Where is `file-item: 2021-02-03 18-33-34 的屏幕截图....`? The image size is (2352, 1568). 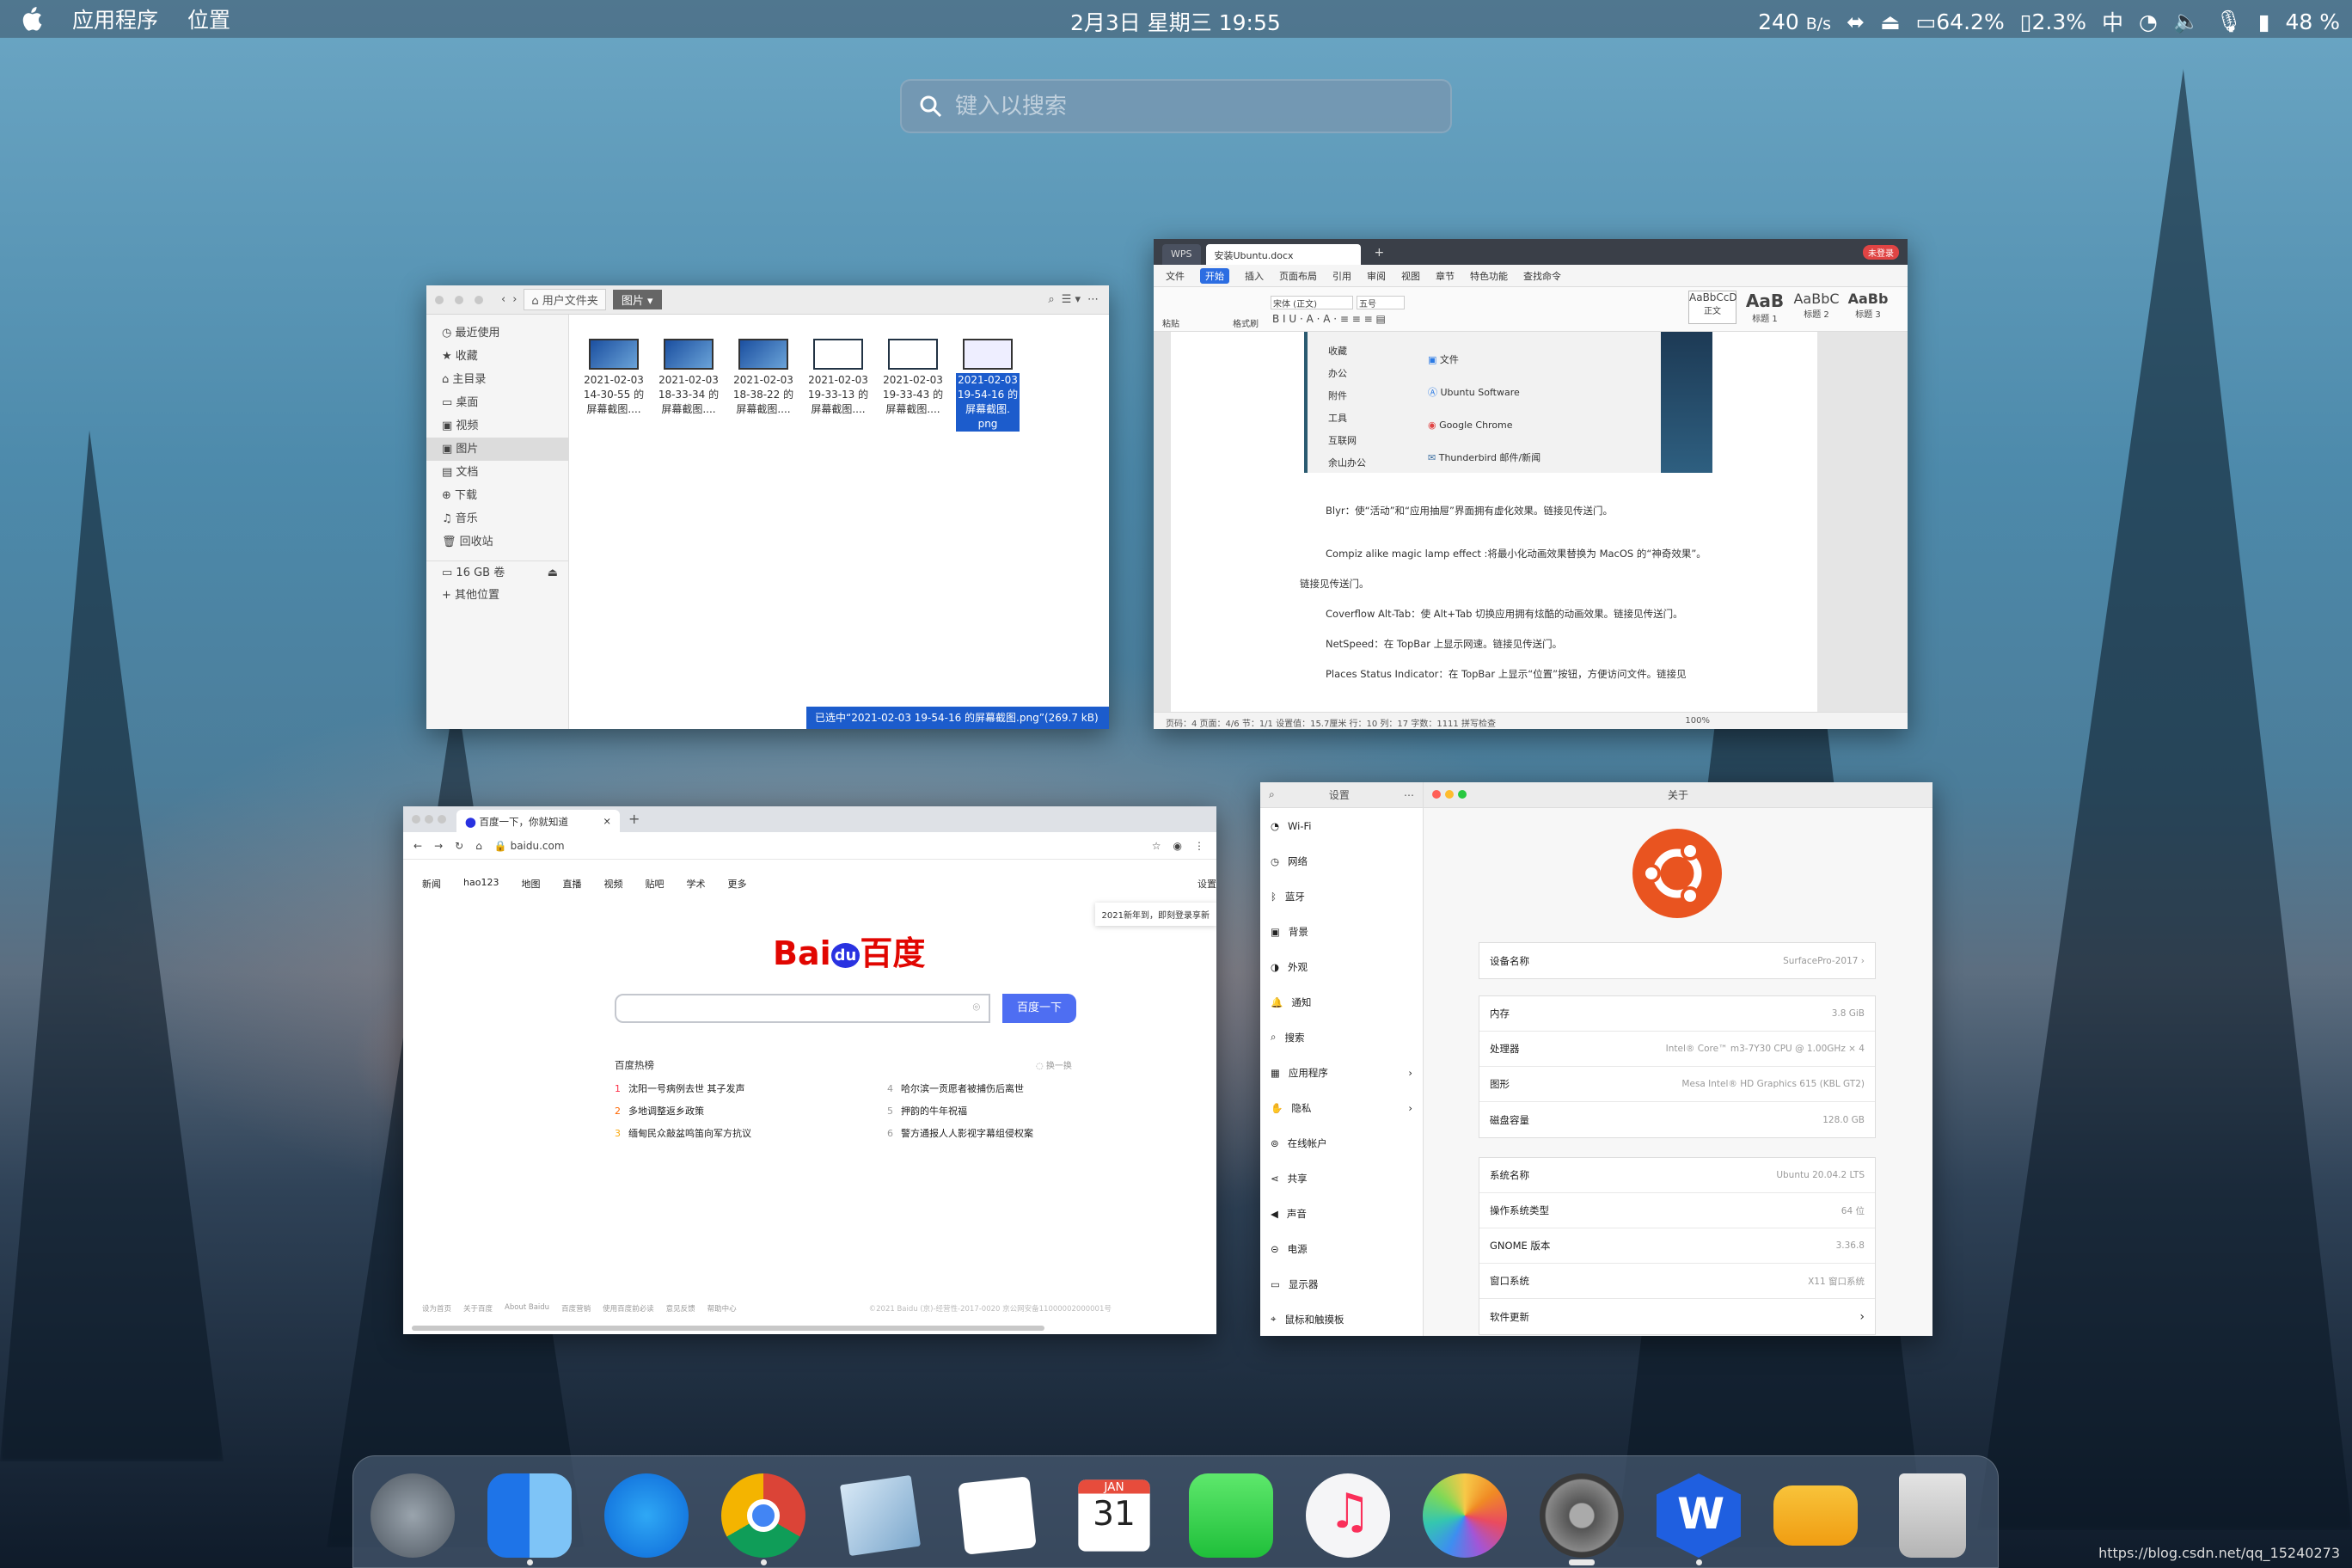 file-item: 2021-02-03 18-33-34 的屏幕截图.... is located at coordinates (688, 378).